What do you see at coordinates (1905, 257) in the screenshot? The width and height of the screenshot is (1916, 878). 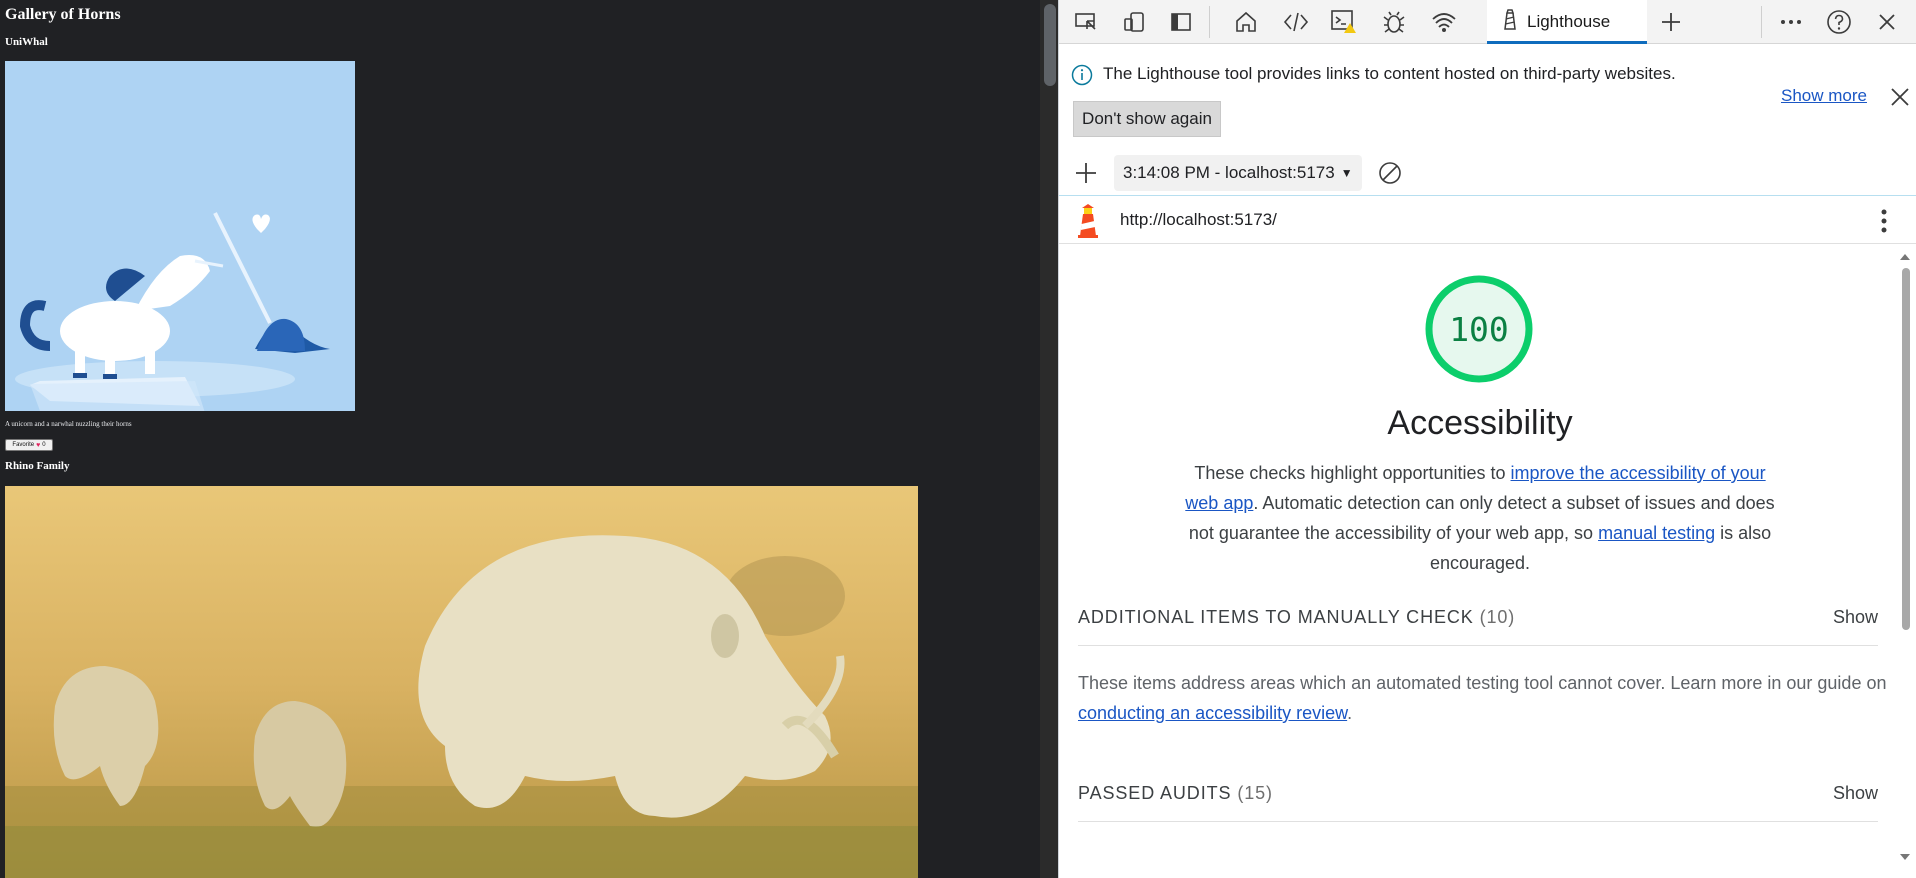 I see `scroll-up-arrow-icon` at bounding box center [1905, 257].